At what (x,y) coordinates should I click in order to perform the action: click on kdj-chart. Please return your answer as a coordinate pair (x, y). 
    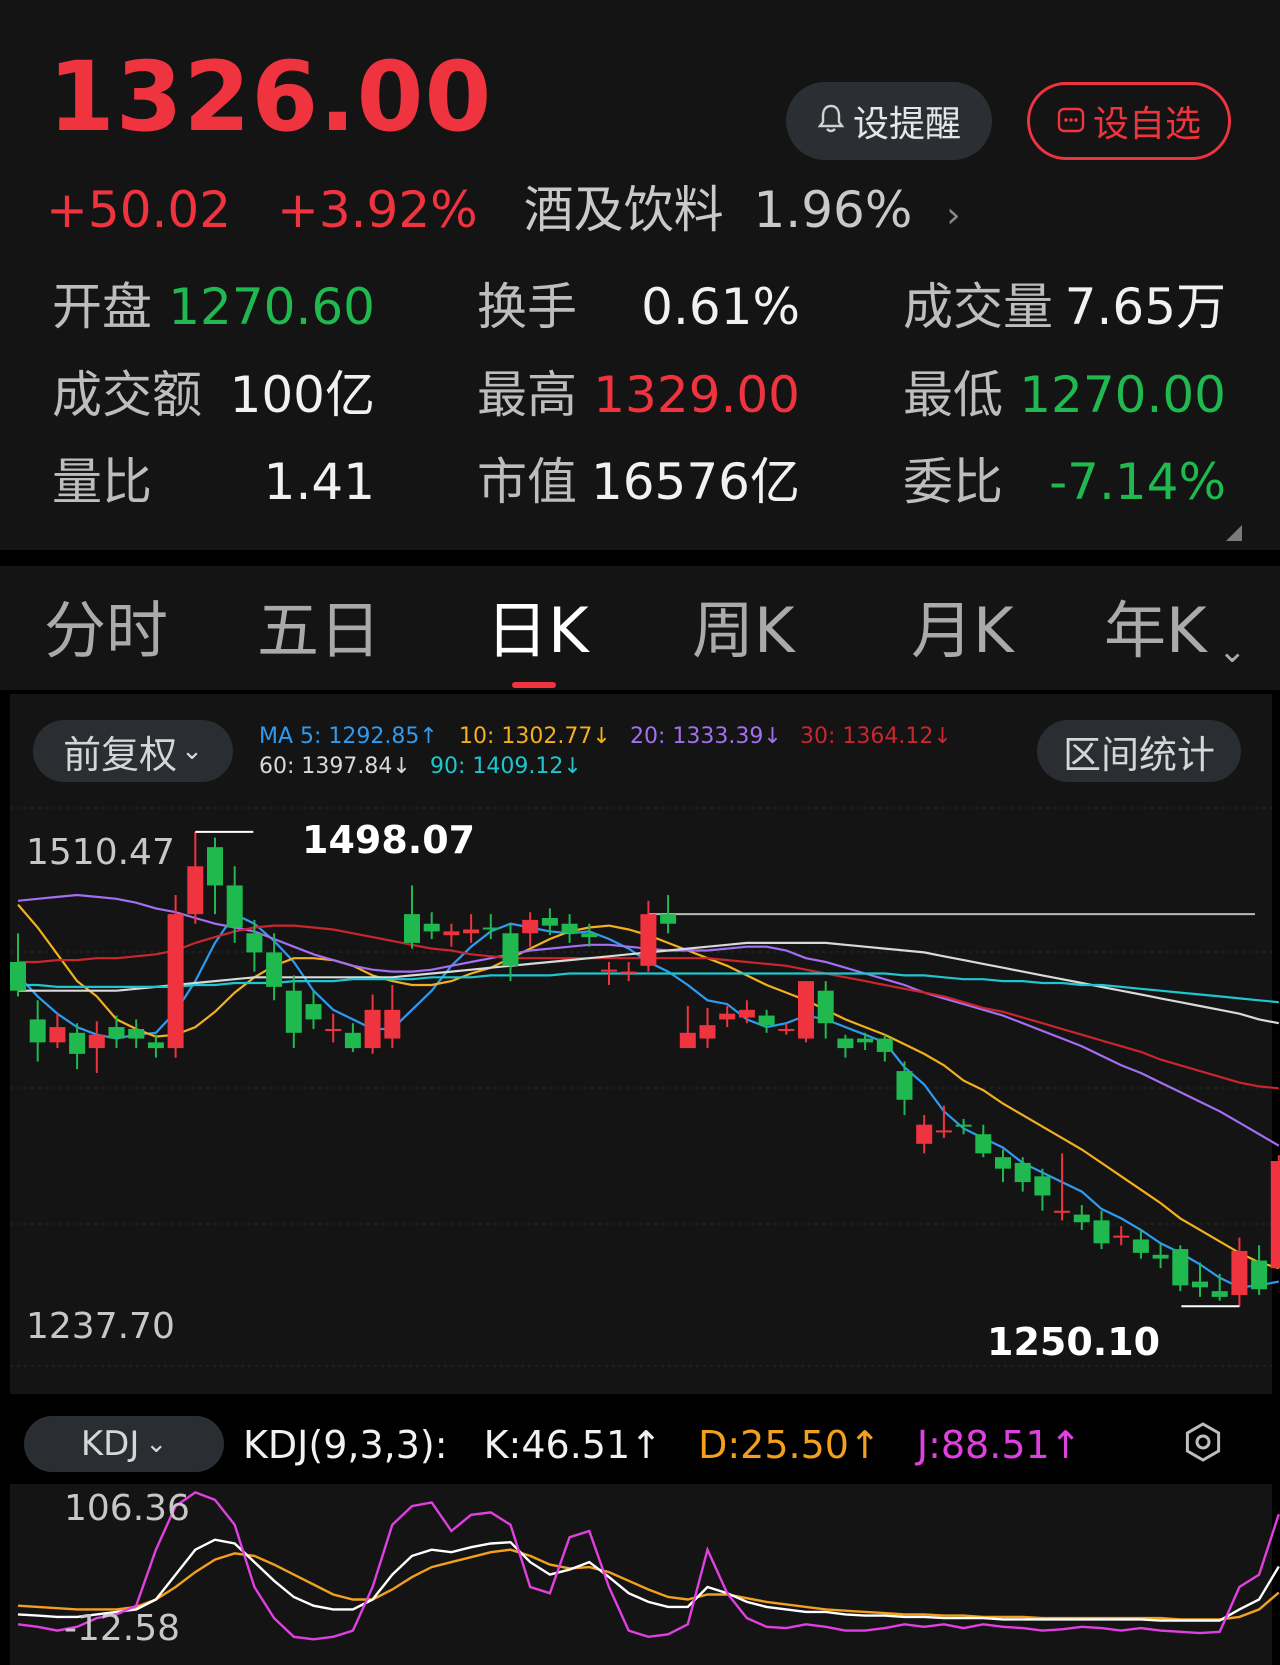
    Looking at the image, I should click on (648, 1566).